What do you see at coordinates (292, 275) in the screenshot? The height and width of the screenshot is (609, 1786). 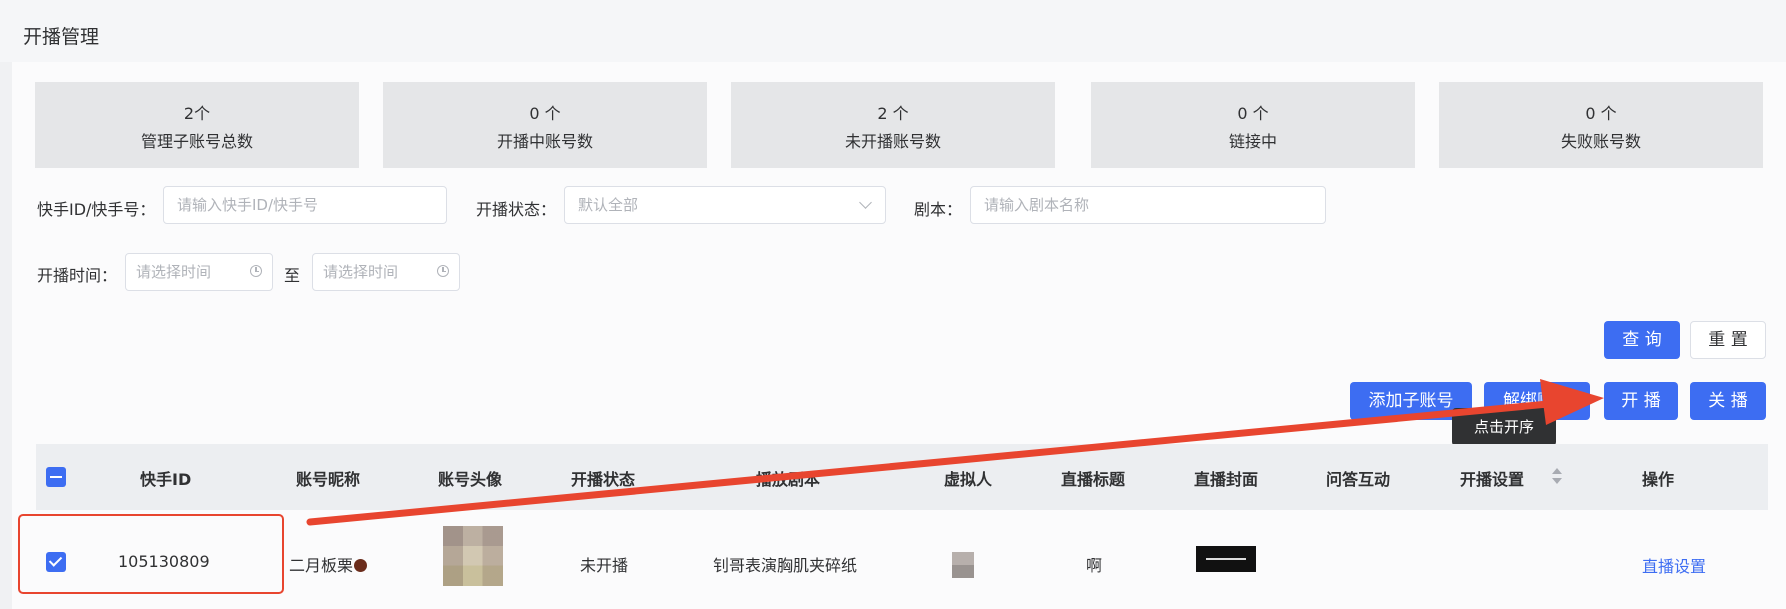 I see `time-range-separator: 至` at bounding box center [292, 275].